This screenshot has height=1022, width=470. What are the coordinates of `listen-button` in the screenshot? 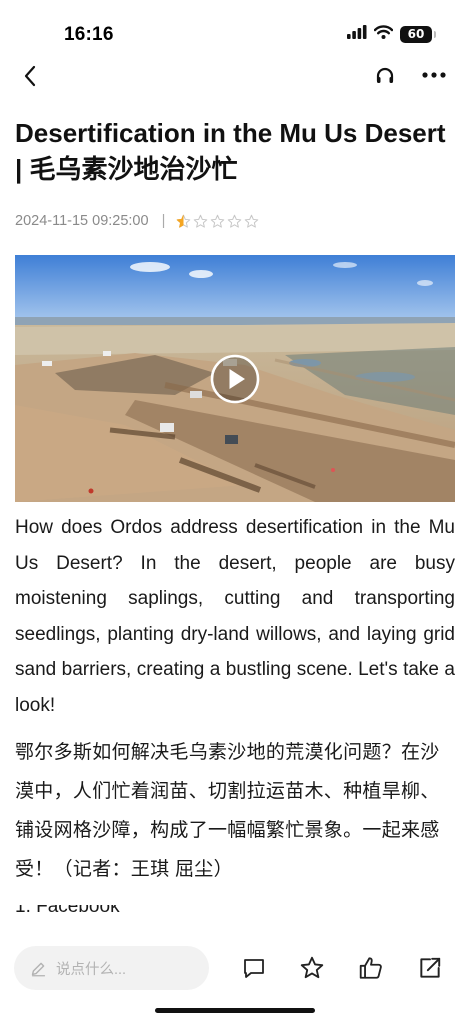 It's located at (385, 75).